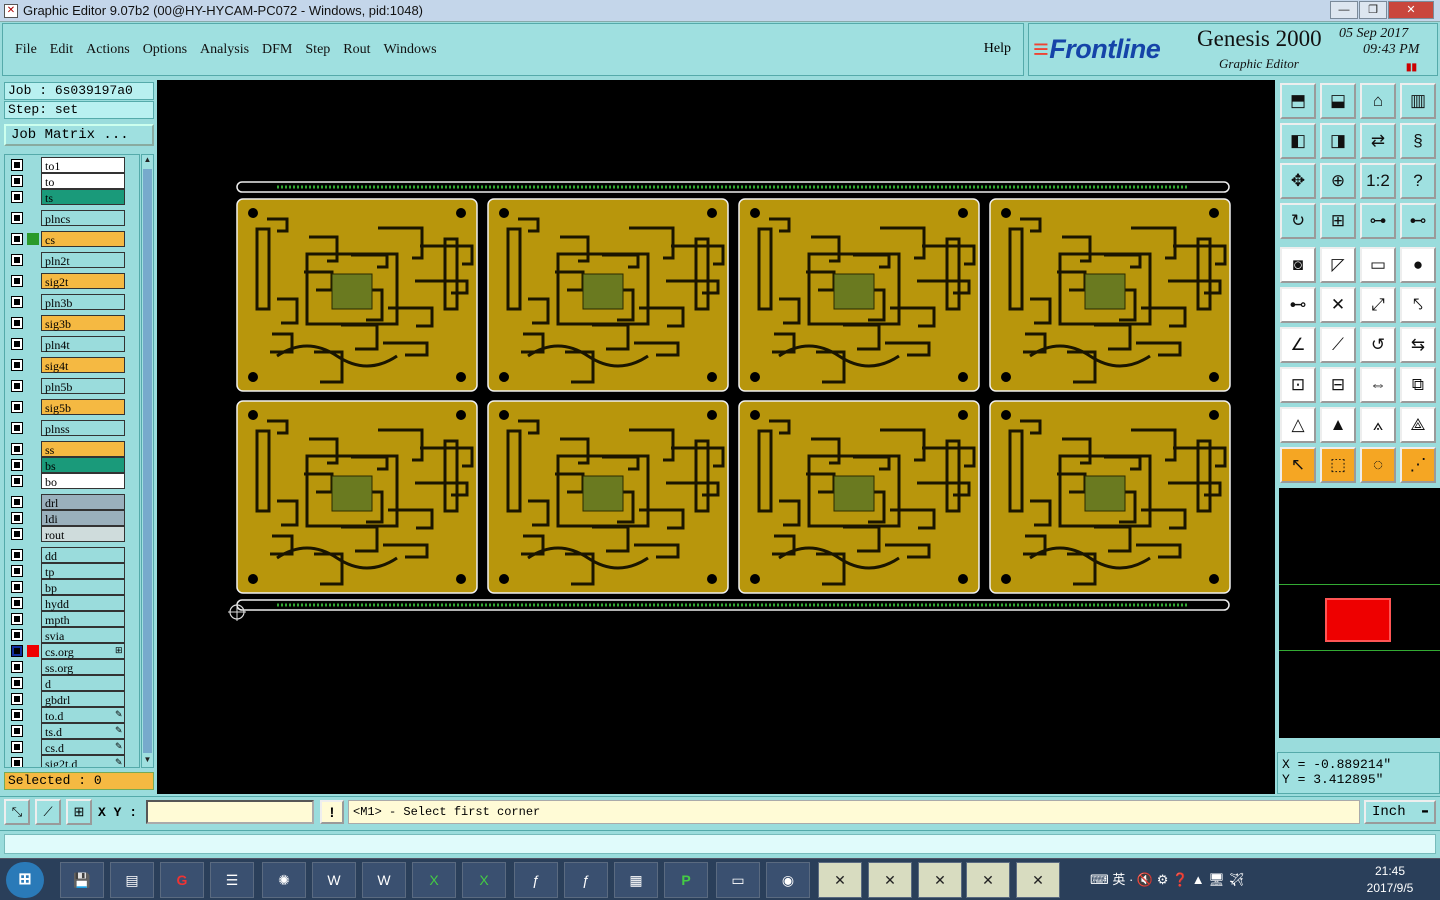 Image resolution: width=1440 pixels, height=900 pixels. I want to click on close-button: ✕, so click(1411, 10).